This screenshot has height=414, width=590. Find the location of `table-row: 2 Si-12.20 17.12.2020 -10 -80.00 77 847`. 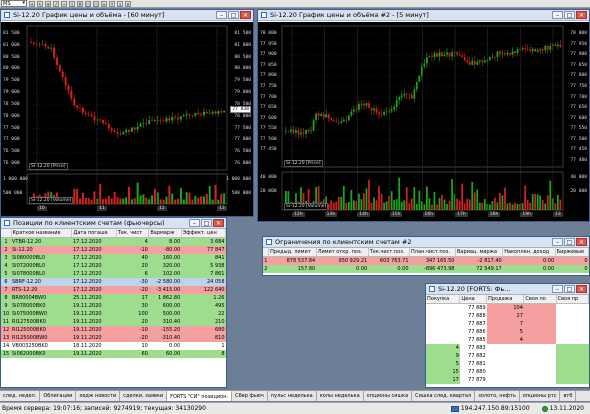

table-row: 2 Si-12.20 17.12.2020 -10 -80.00 77 847 is located at coordinates (113, 250).